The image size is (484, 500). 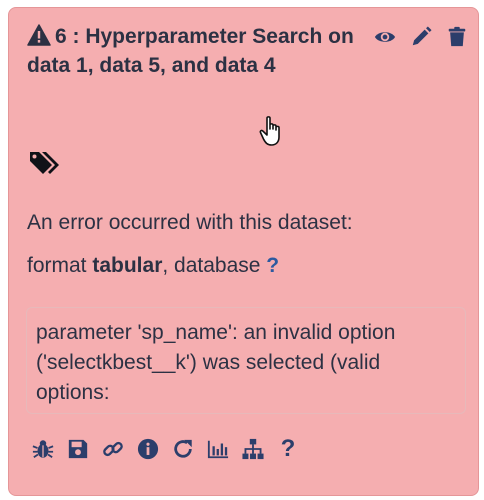 I want to click on save-icon, so click(x=78, y=449).